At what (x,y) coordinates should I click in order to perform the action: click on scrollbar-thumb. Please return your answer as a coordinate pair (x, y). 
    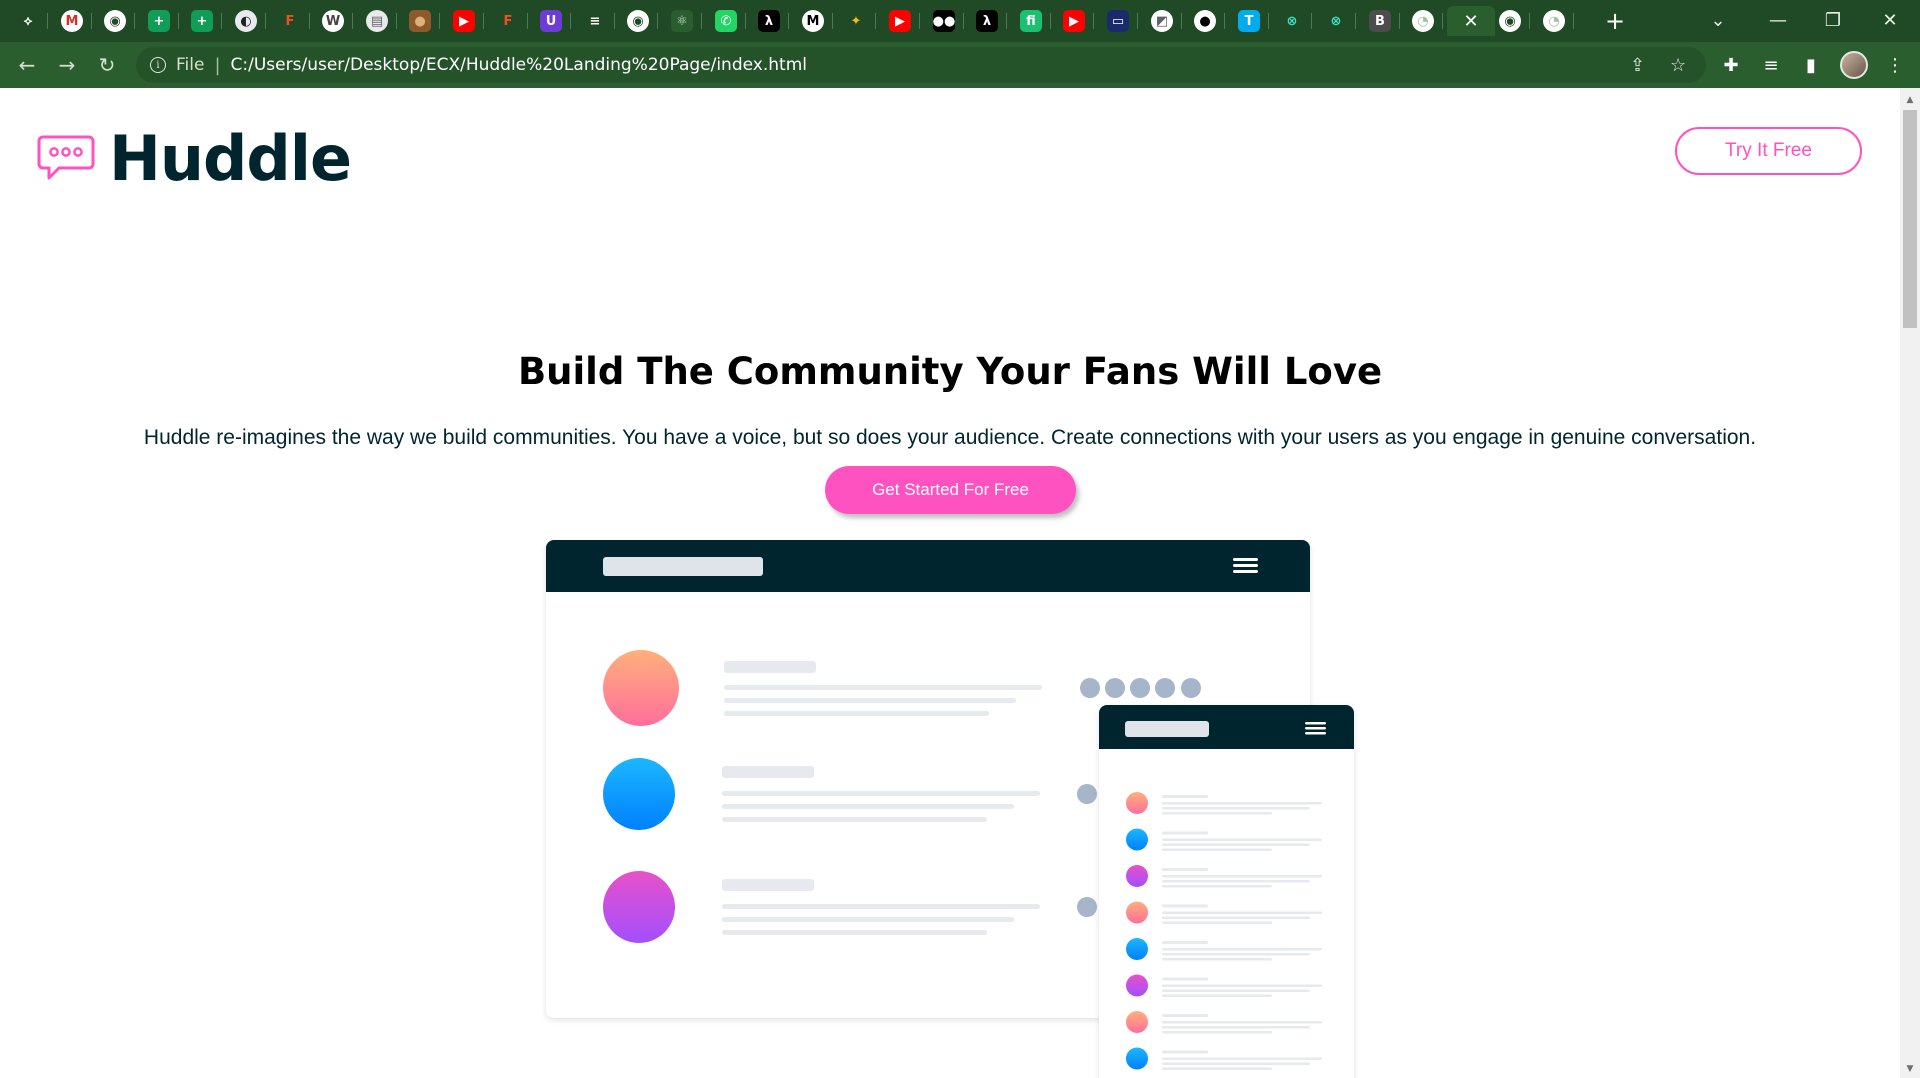
    Looking at the image, I should click on (1910, 219).